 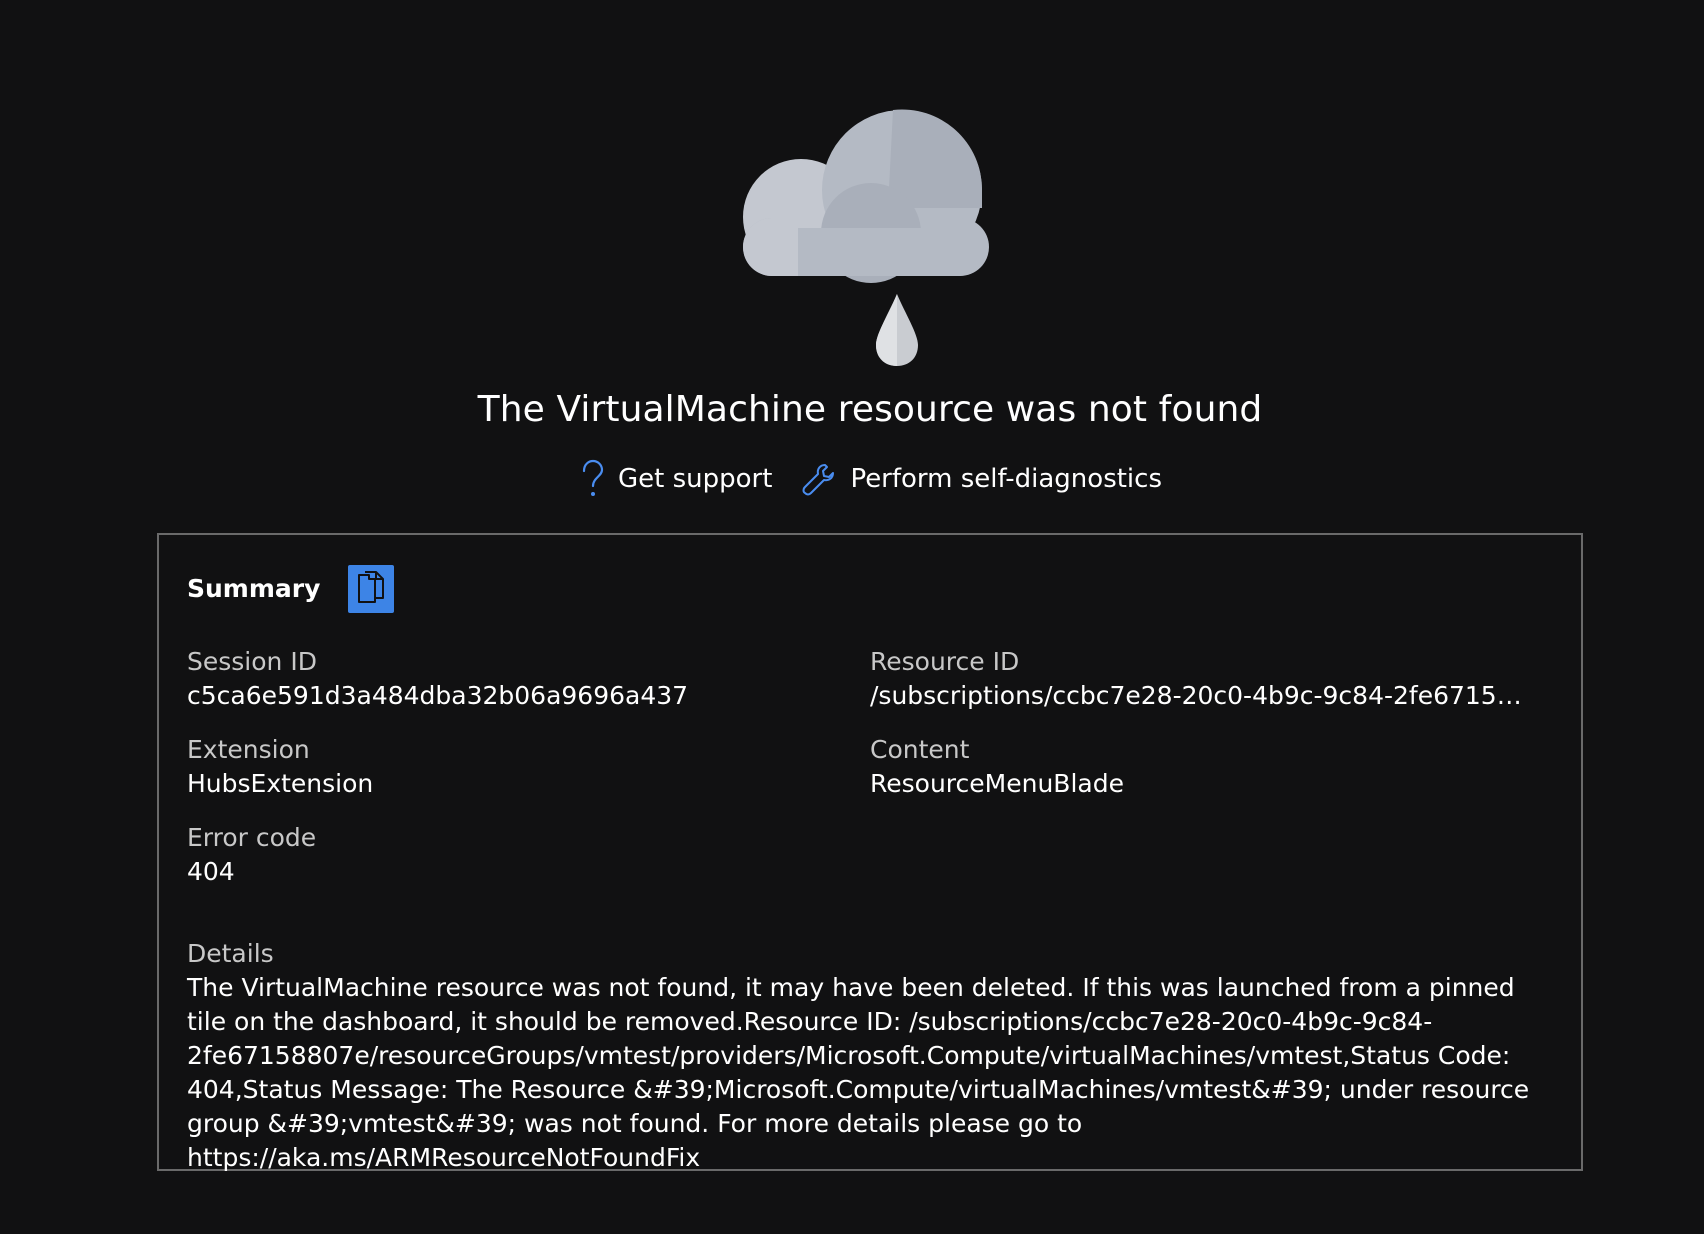 What do you see at coordinates (230, 953) in the screenshot?
I see `details-label: Details` at bounding box center [230, 953].